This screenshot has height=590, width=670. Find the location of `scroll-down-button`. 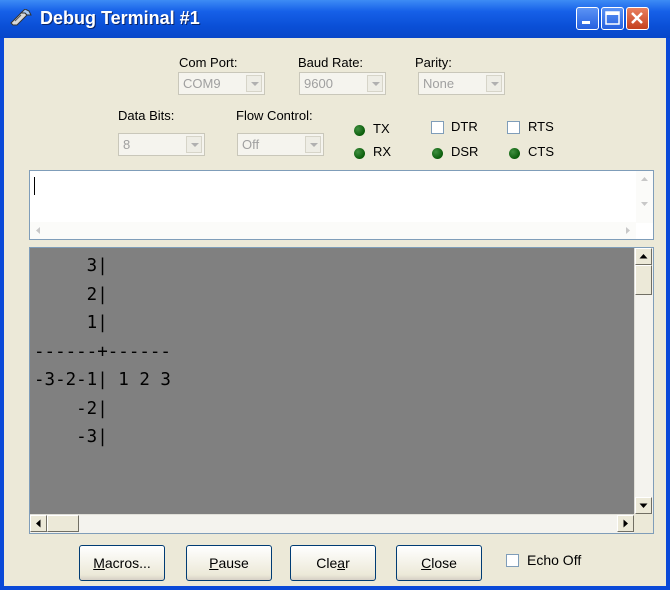

scroll-down-button is located at coordinates (643, 505).